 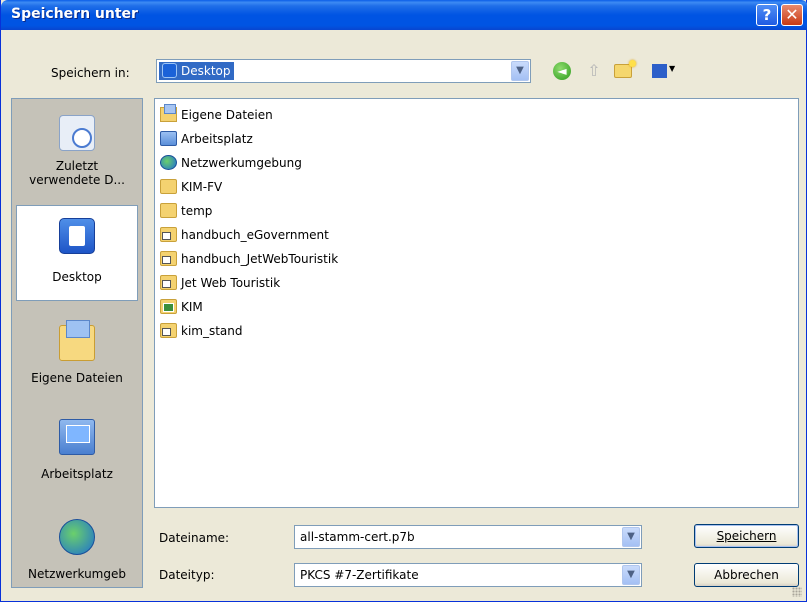 I want to click on help-button: ?, so click(x=767, y=15).